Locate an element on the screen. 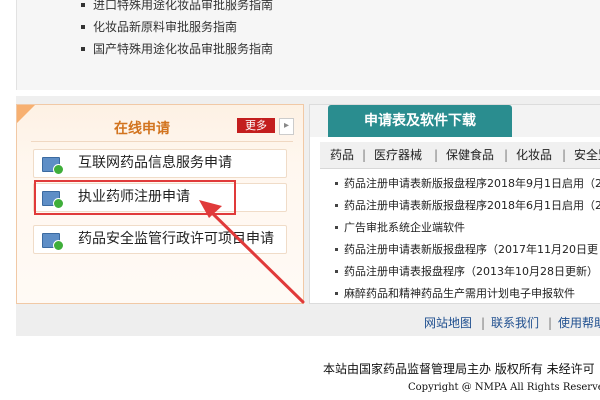 This screenshot has width=600, height=400. download-item: 麻醉药品和精神药品生产需用计划电子申报软件 is located at coordinates (467, 294).